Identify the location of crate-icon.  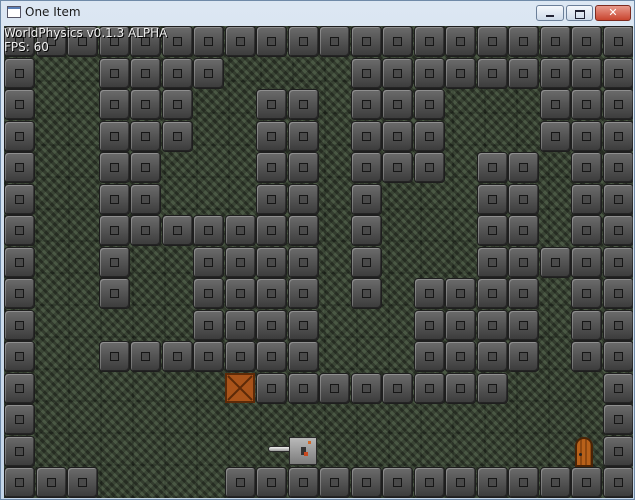
(240, 388).